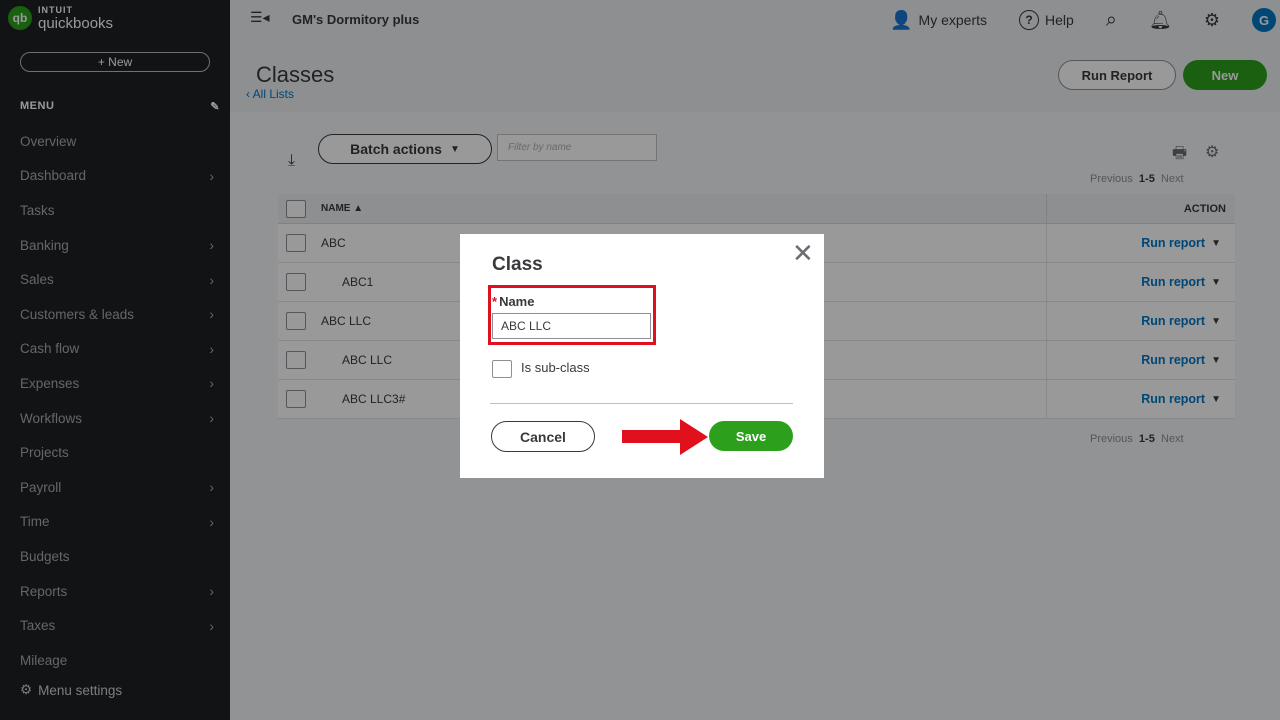 Image resolution: width=1280 pixels, height=720 pixels. I want to click on name-label: * Name, so click(513, 301).